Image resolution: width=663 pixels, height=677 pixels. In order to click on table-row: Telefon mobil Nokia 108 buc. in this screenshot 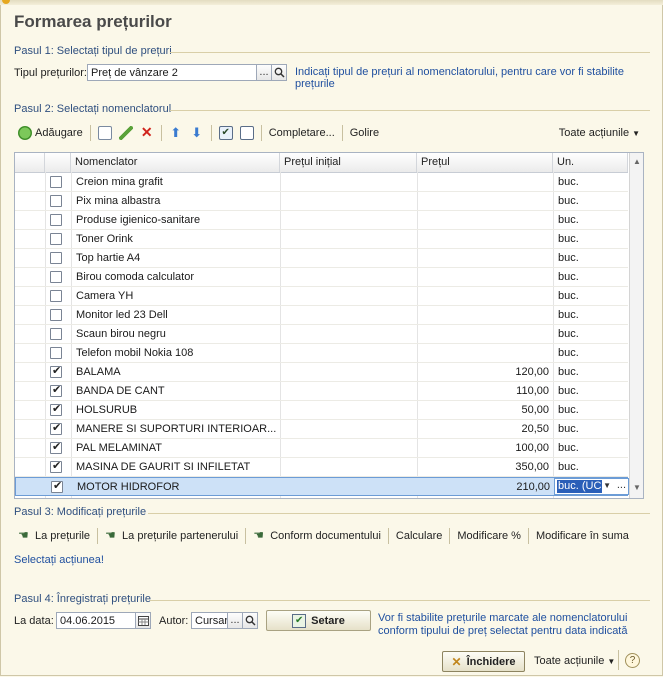, I will do `click(321, 353)`.